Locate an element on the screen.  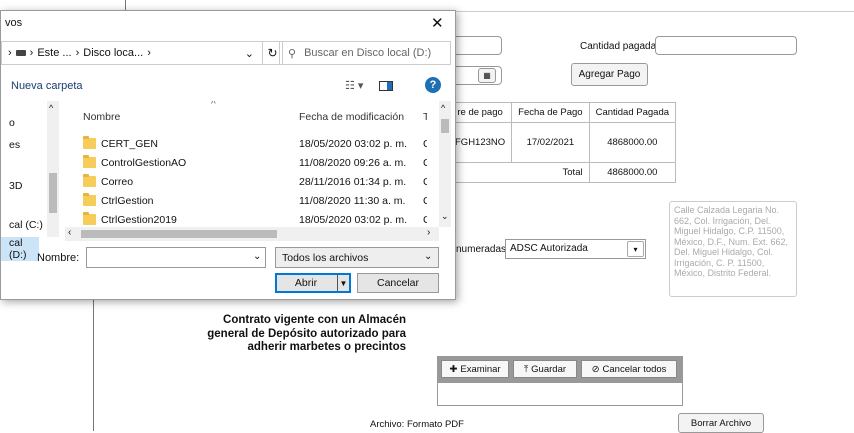
borrar-archivo-button: Borrar Archivo is located at coordinates (721, 423).